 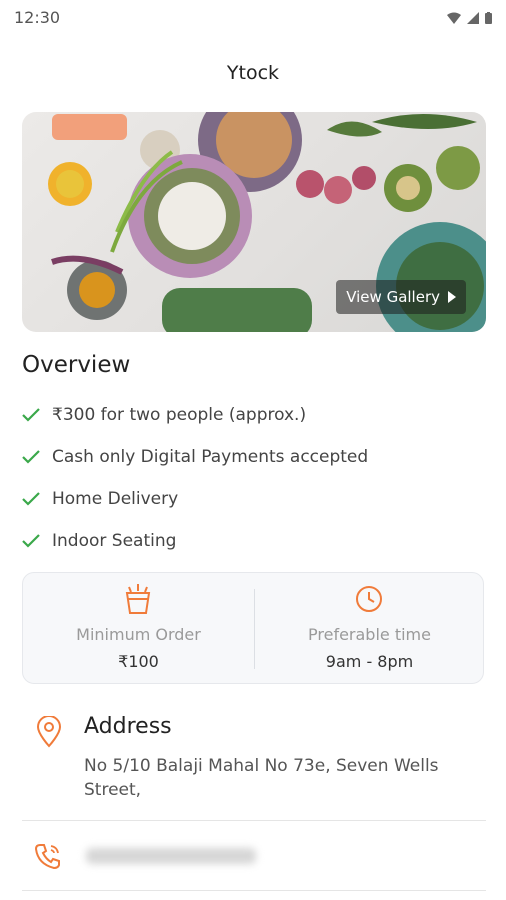 What do you see at coordinates (49, 733) in the screenshot?
I see `location-pin-icon` at bounding box center [49, 733].